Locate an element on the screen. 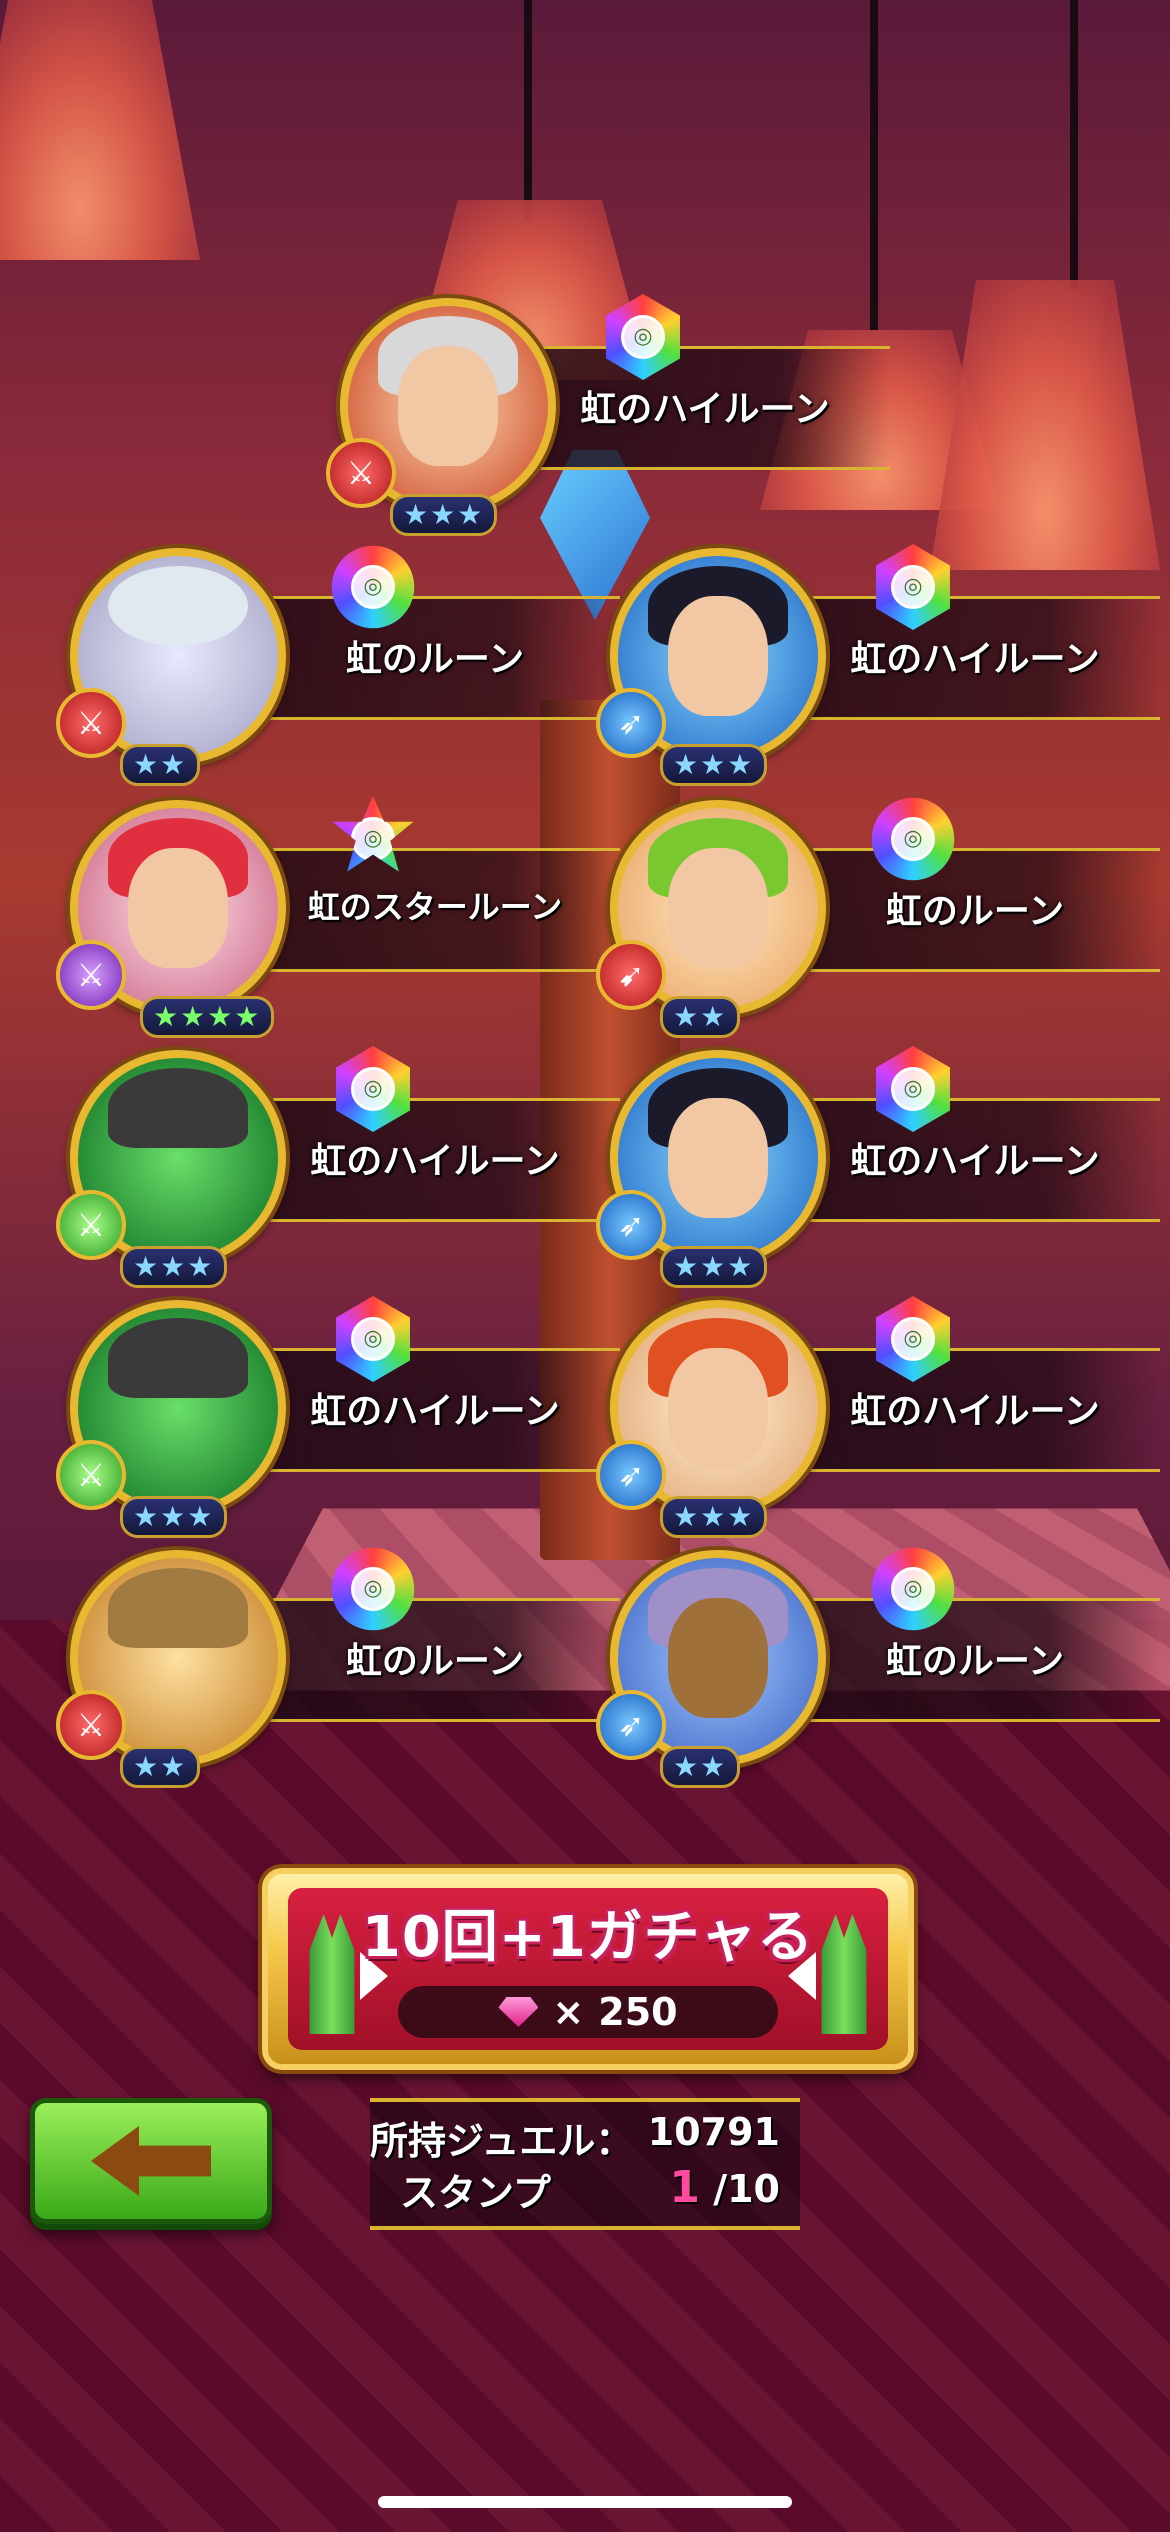 This screenshot has height=2532, width=1170. home-indicator is located at coordinates (585, 2502).